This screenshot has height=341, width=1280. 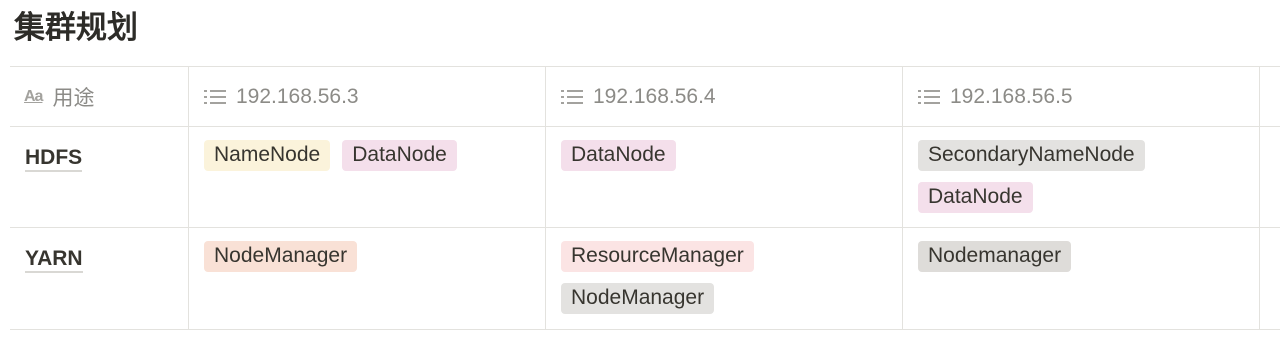 What do you see at coordinates (654, 96) in the screenshot?
I see `column-header-label: 192.168.56.4` at bounding box center [654, 96].